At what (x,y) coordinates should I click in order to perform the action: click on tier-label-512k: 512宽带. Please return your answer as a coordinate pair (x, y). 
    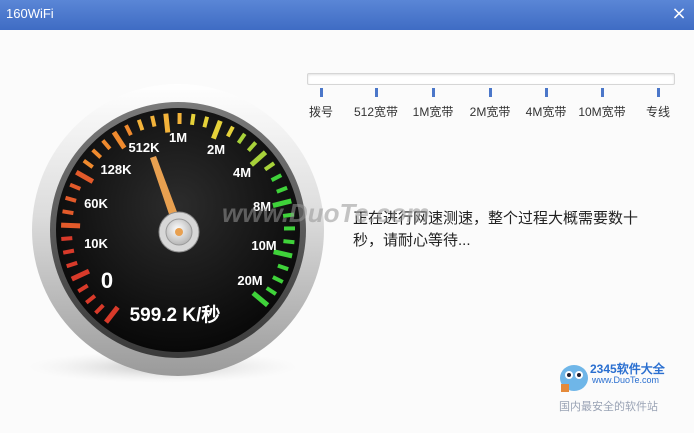
    Looking at the image, I should click on (376, 112).